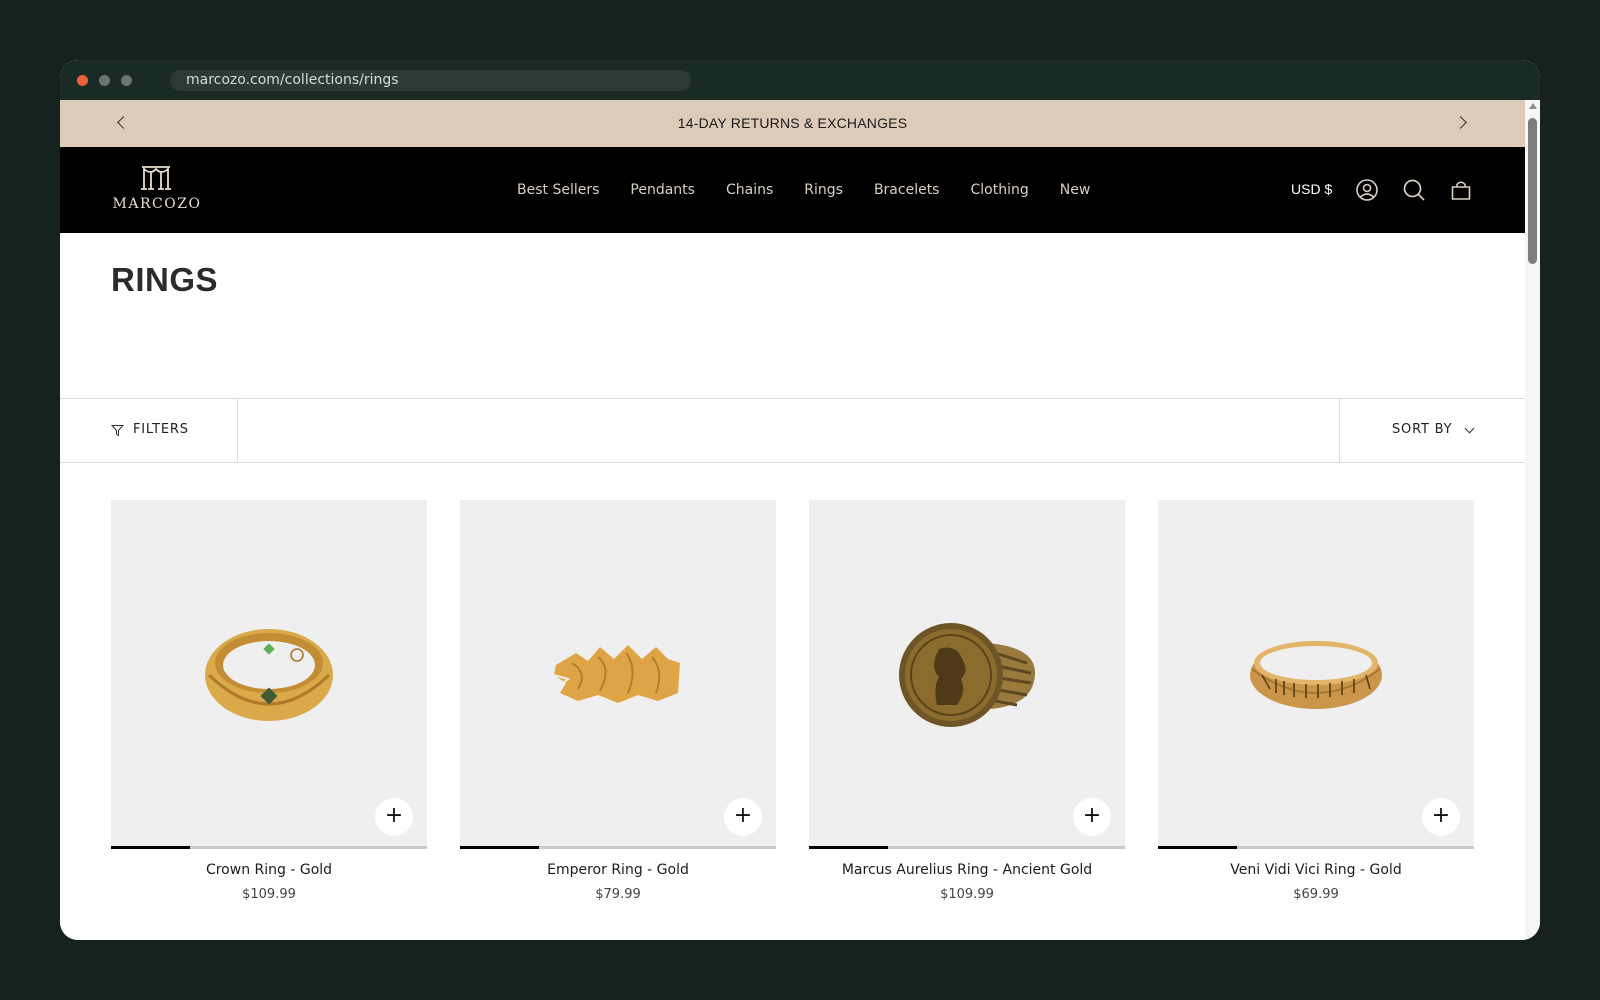 This screenshot has height=1000, width=1600. What do you see at coordinates (999, 190) in the screenshot?
I see `nav-item-clothing: Clothing` at bounding box center [999, 190].